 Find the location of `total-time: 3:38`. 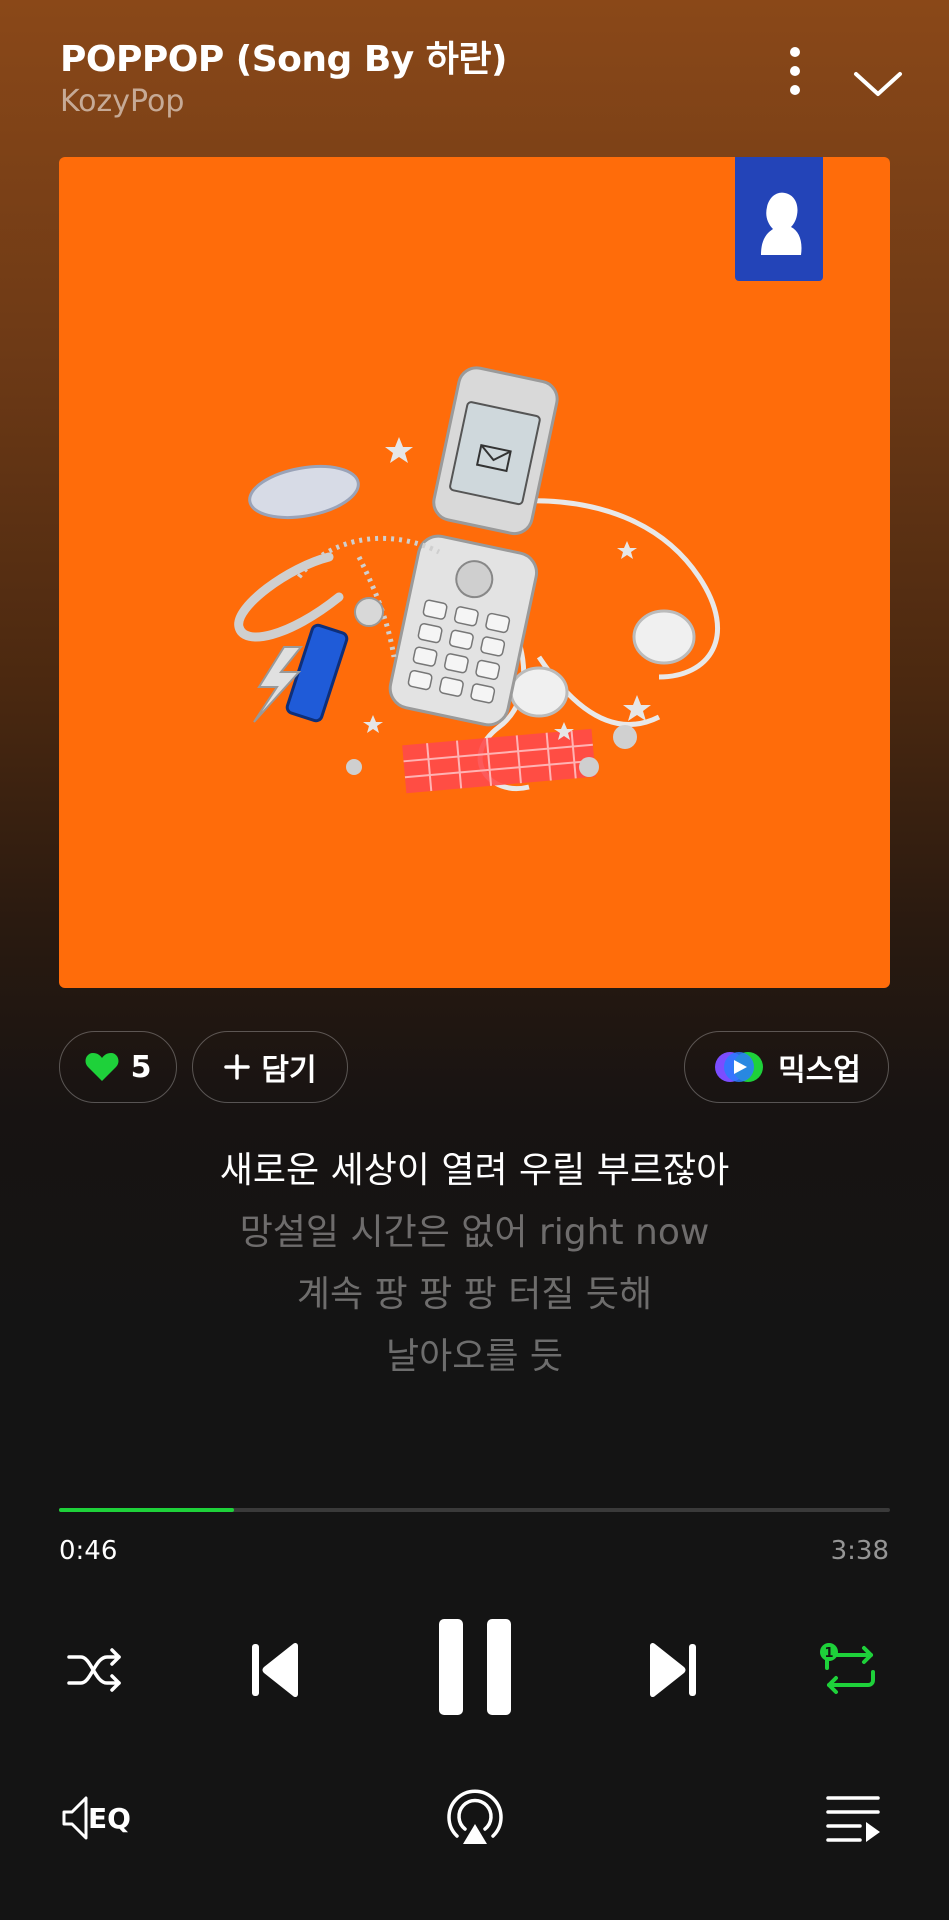

total-time: 3:38 is located at coordinates (859, 1551).